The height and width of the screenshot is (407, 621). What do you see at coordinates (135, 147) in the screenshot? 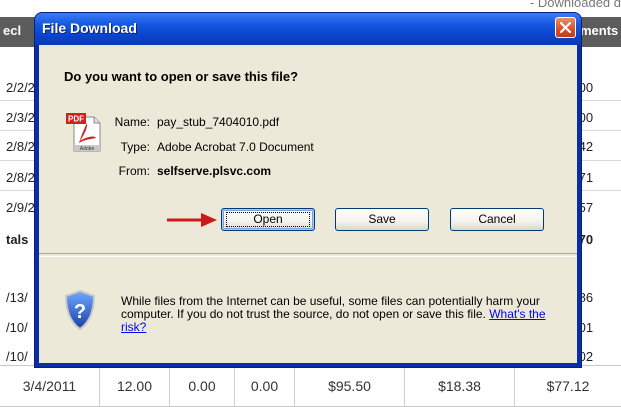
I see `type-label: Type:` at bounding box center [135, 147].